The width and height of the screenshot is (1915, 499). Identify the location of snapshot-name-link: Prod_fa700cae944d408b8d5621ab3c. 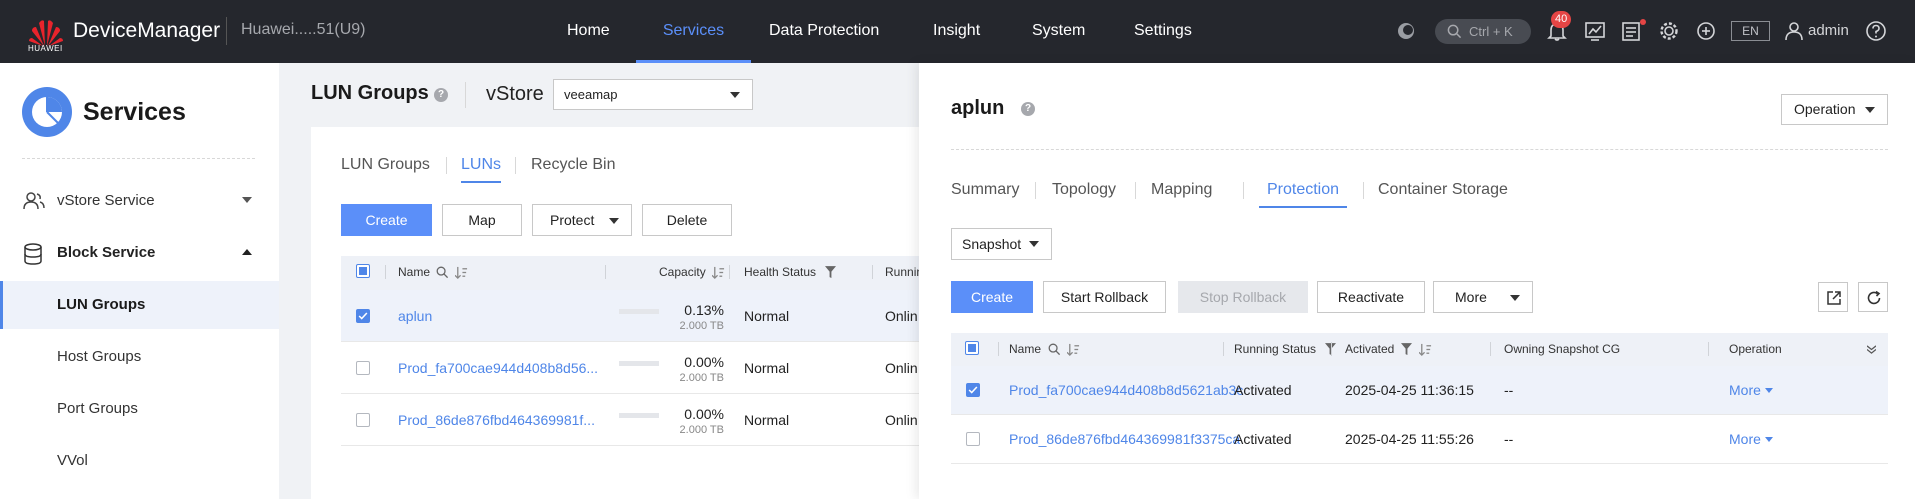
(1126, 390).